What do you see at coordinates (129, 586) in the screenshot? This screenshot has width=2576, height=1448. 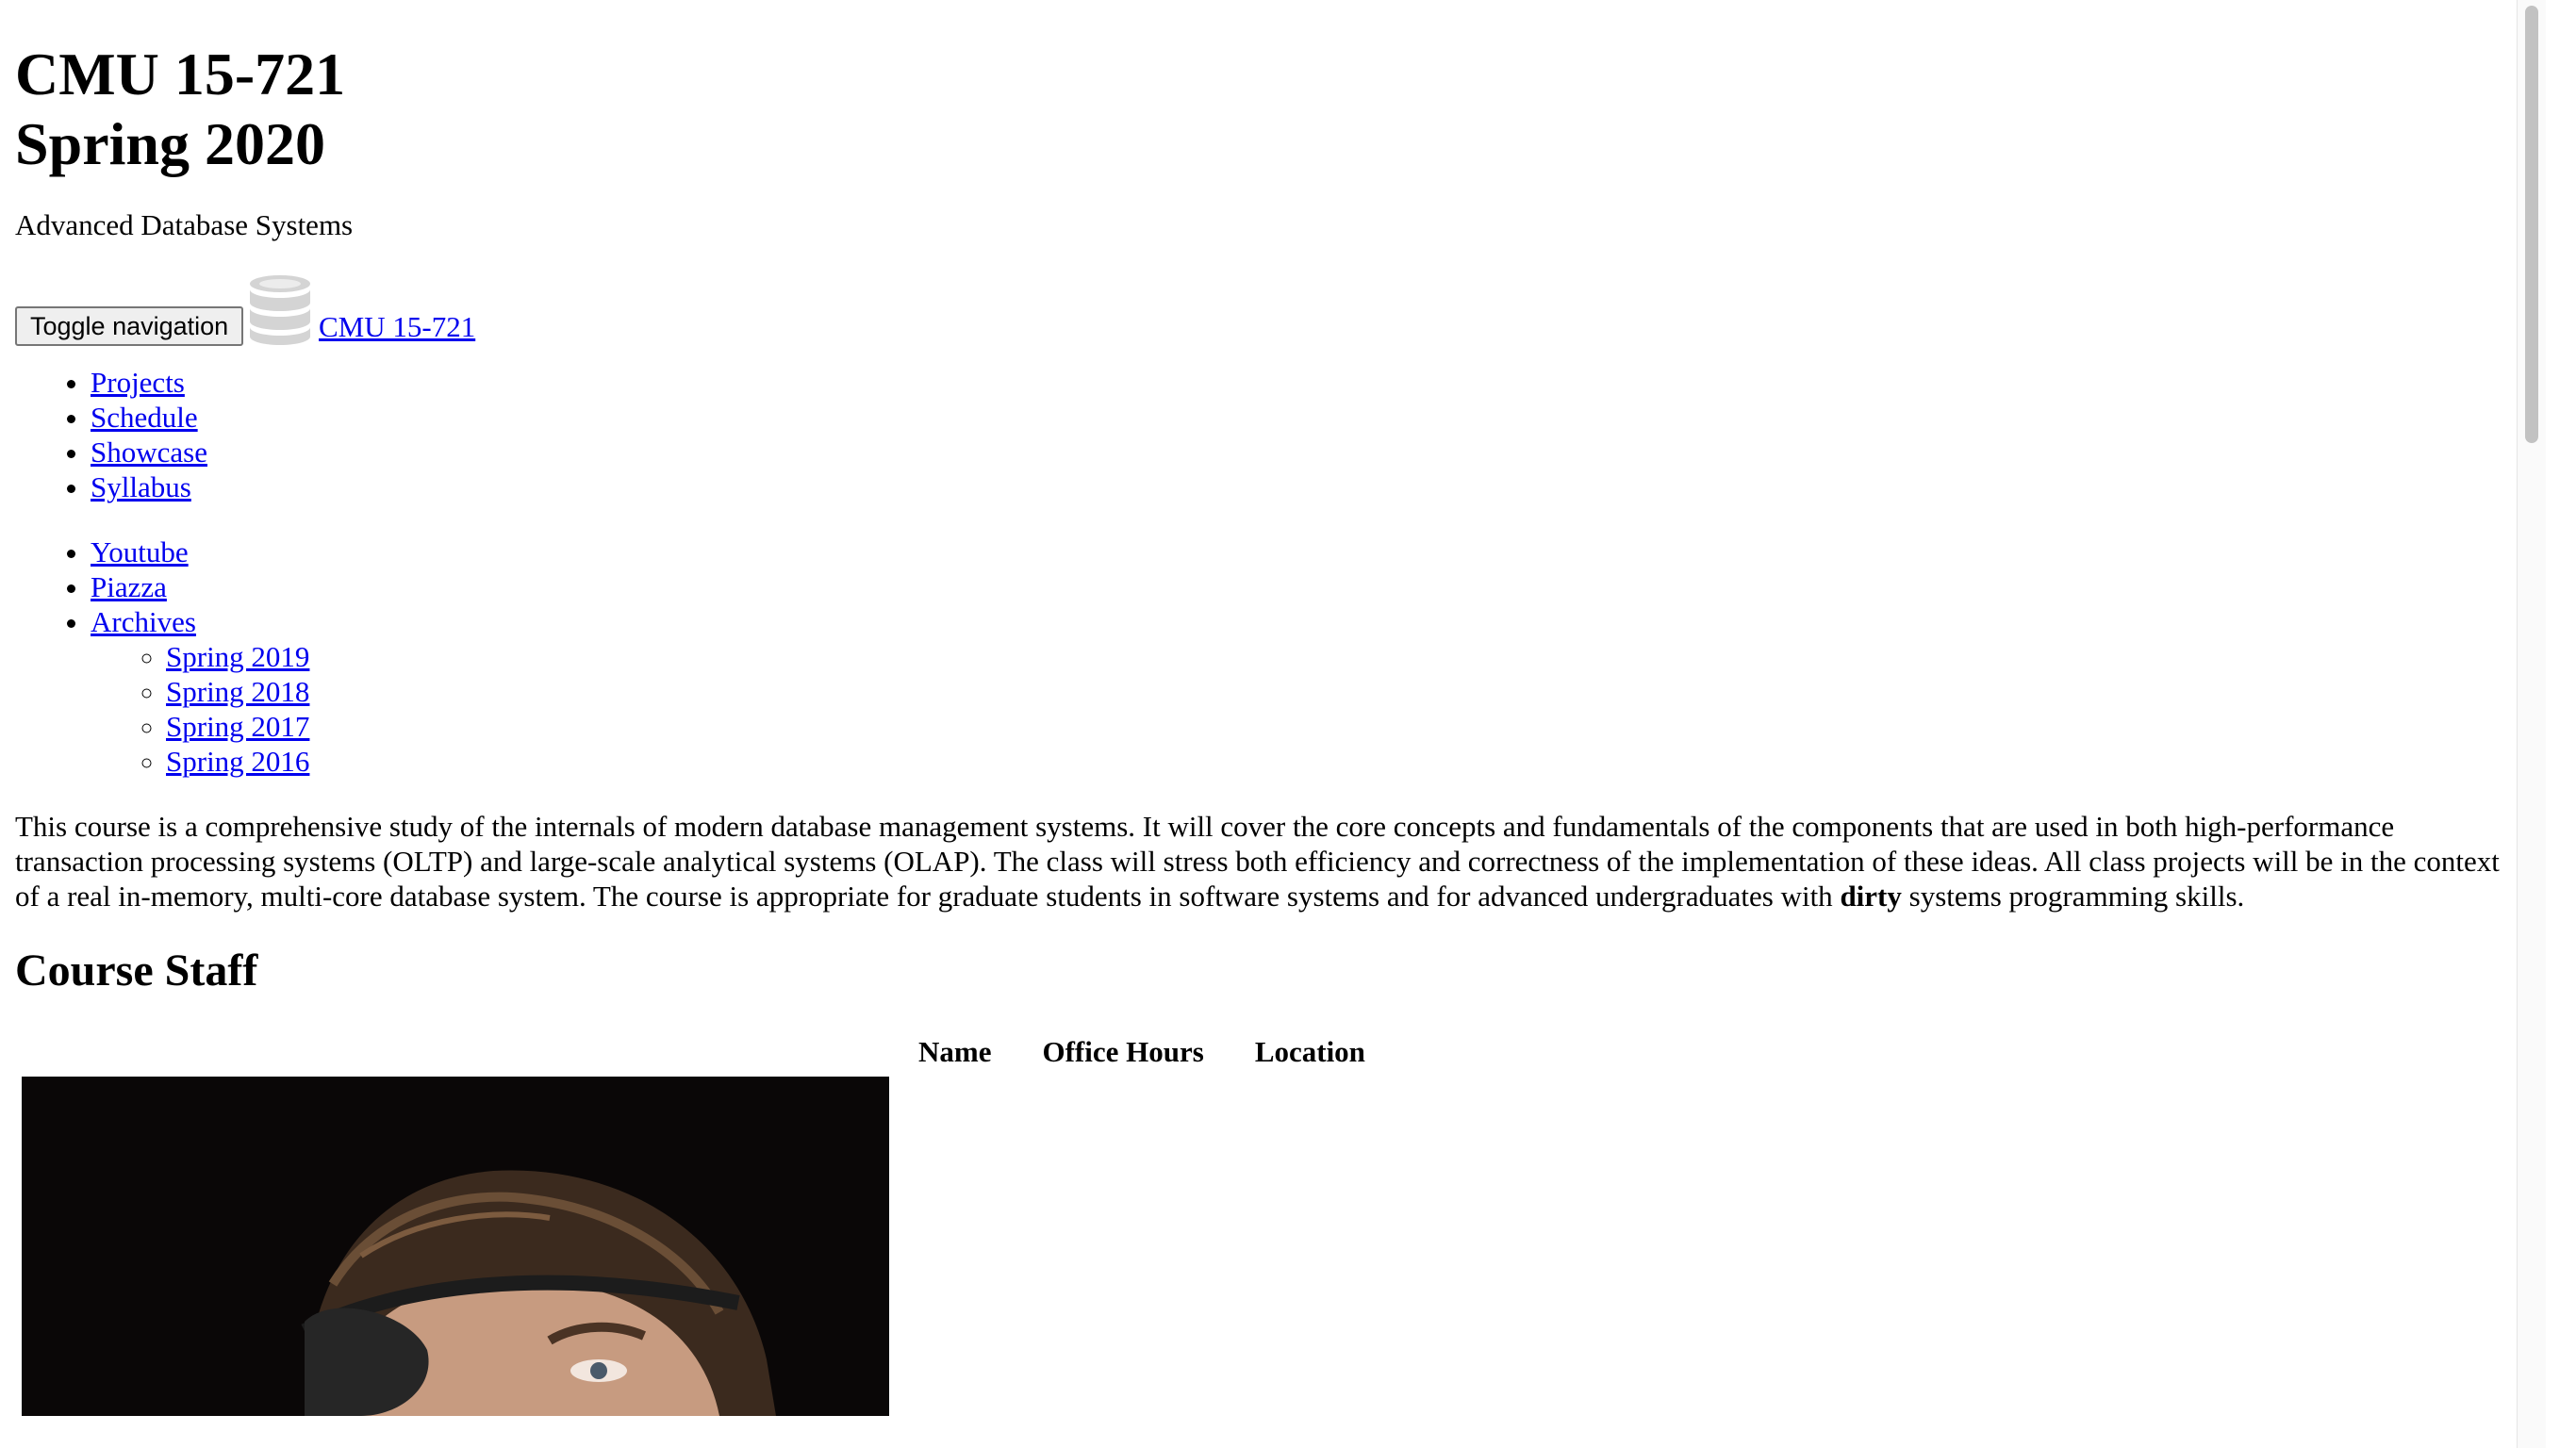 I see `nav-link-piazza: Piazza` at bounding box center [129, 586].